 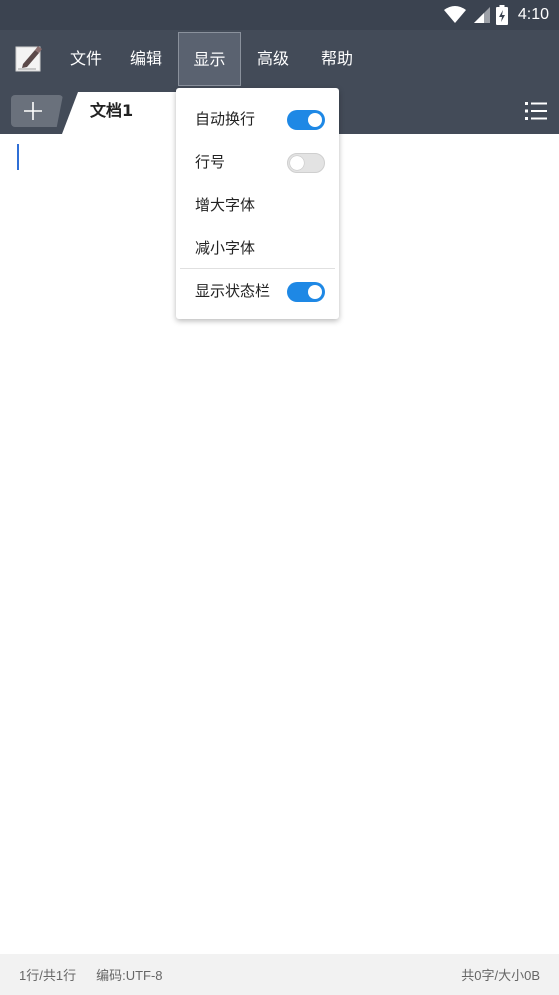 I want to click on line-numbers-toggle, so click(x=306, y=163).